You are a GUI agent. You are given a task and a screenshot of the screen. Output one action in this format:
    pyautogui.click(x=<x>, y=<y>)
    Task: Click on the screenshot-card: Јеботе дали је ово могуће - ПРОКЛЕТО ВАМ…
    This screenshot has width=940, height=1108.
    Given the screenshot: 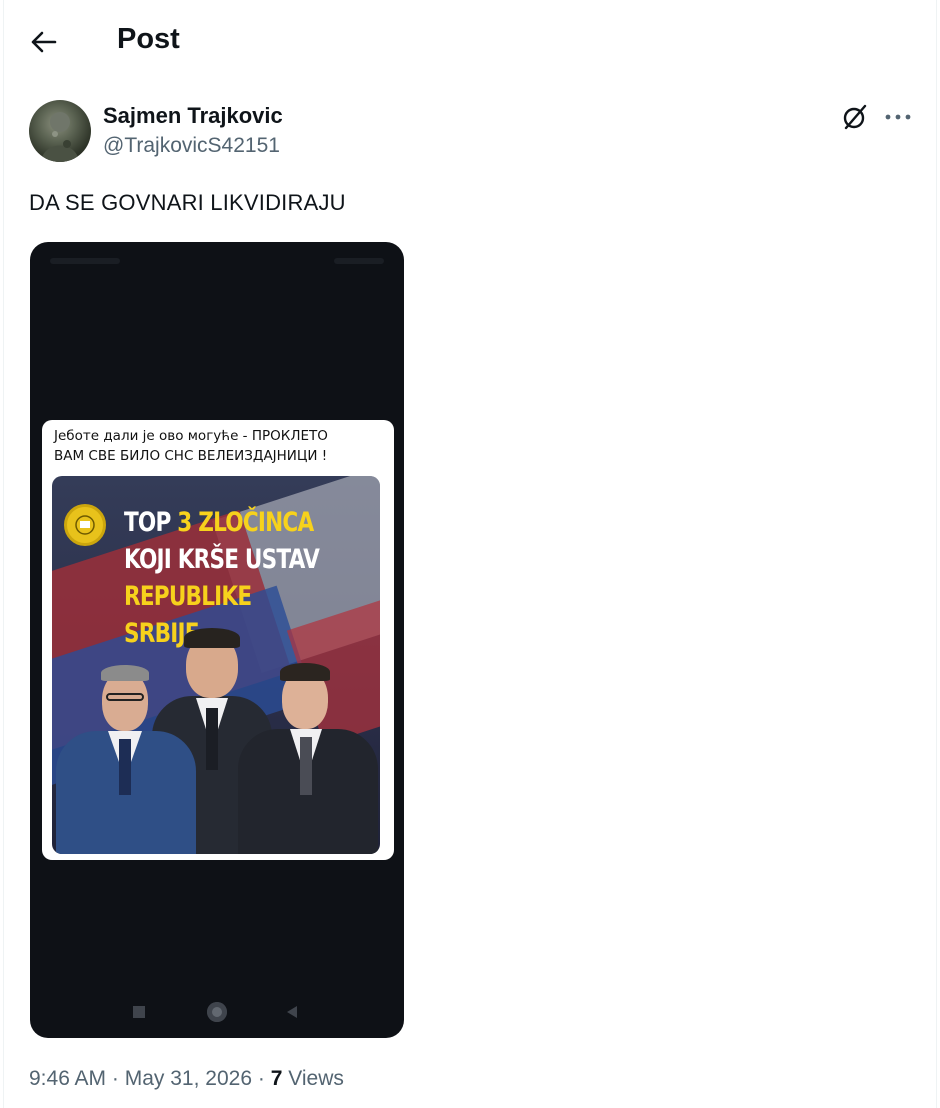 What is the action you would take?
    pyautogui.click(x=218, y=640)
    